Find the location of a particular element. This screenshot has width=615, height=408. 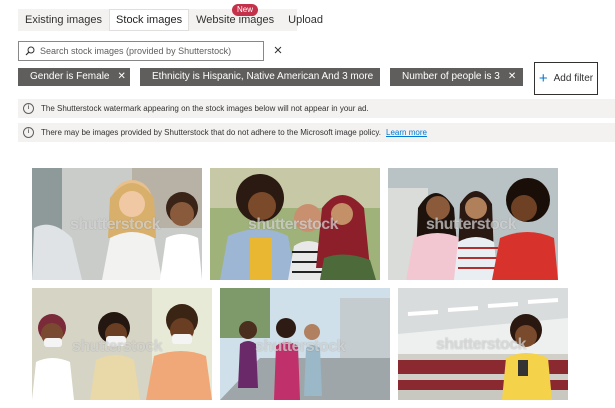

add-filter-button: + Add filter is located at coordinates (566, 78).